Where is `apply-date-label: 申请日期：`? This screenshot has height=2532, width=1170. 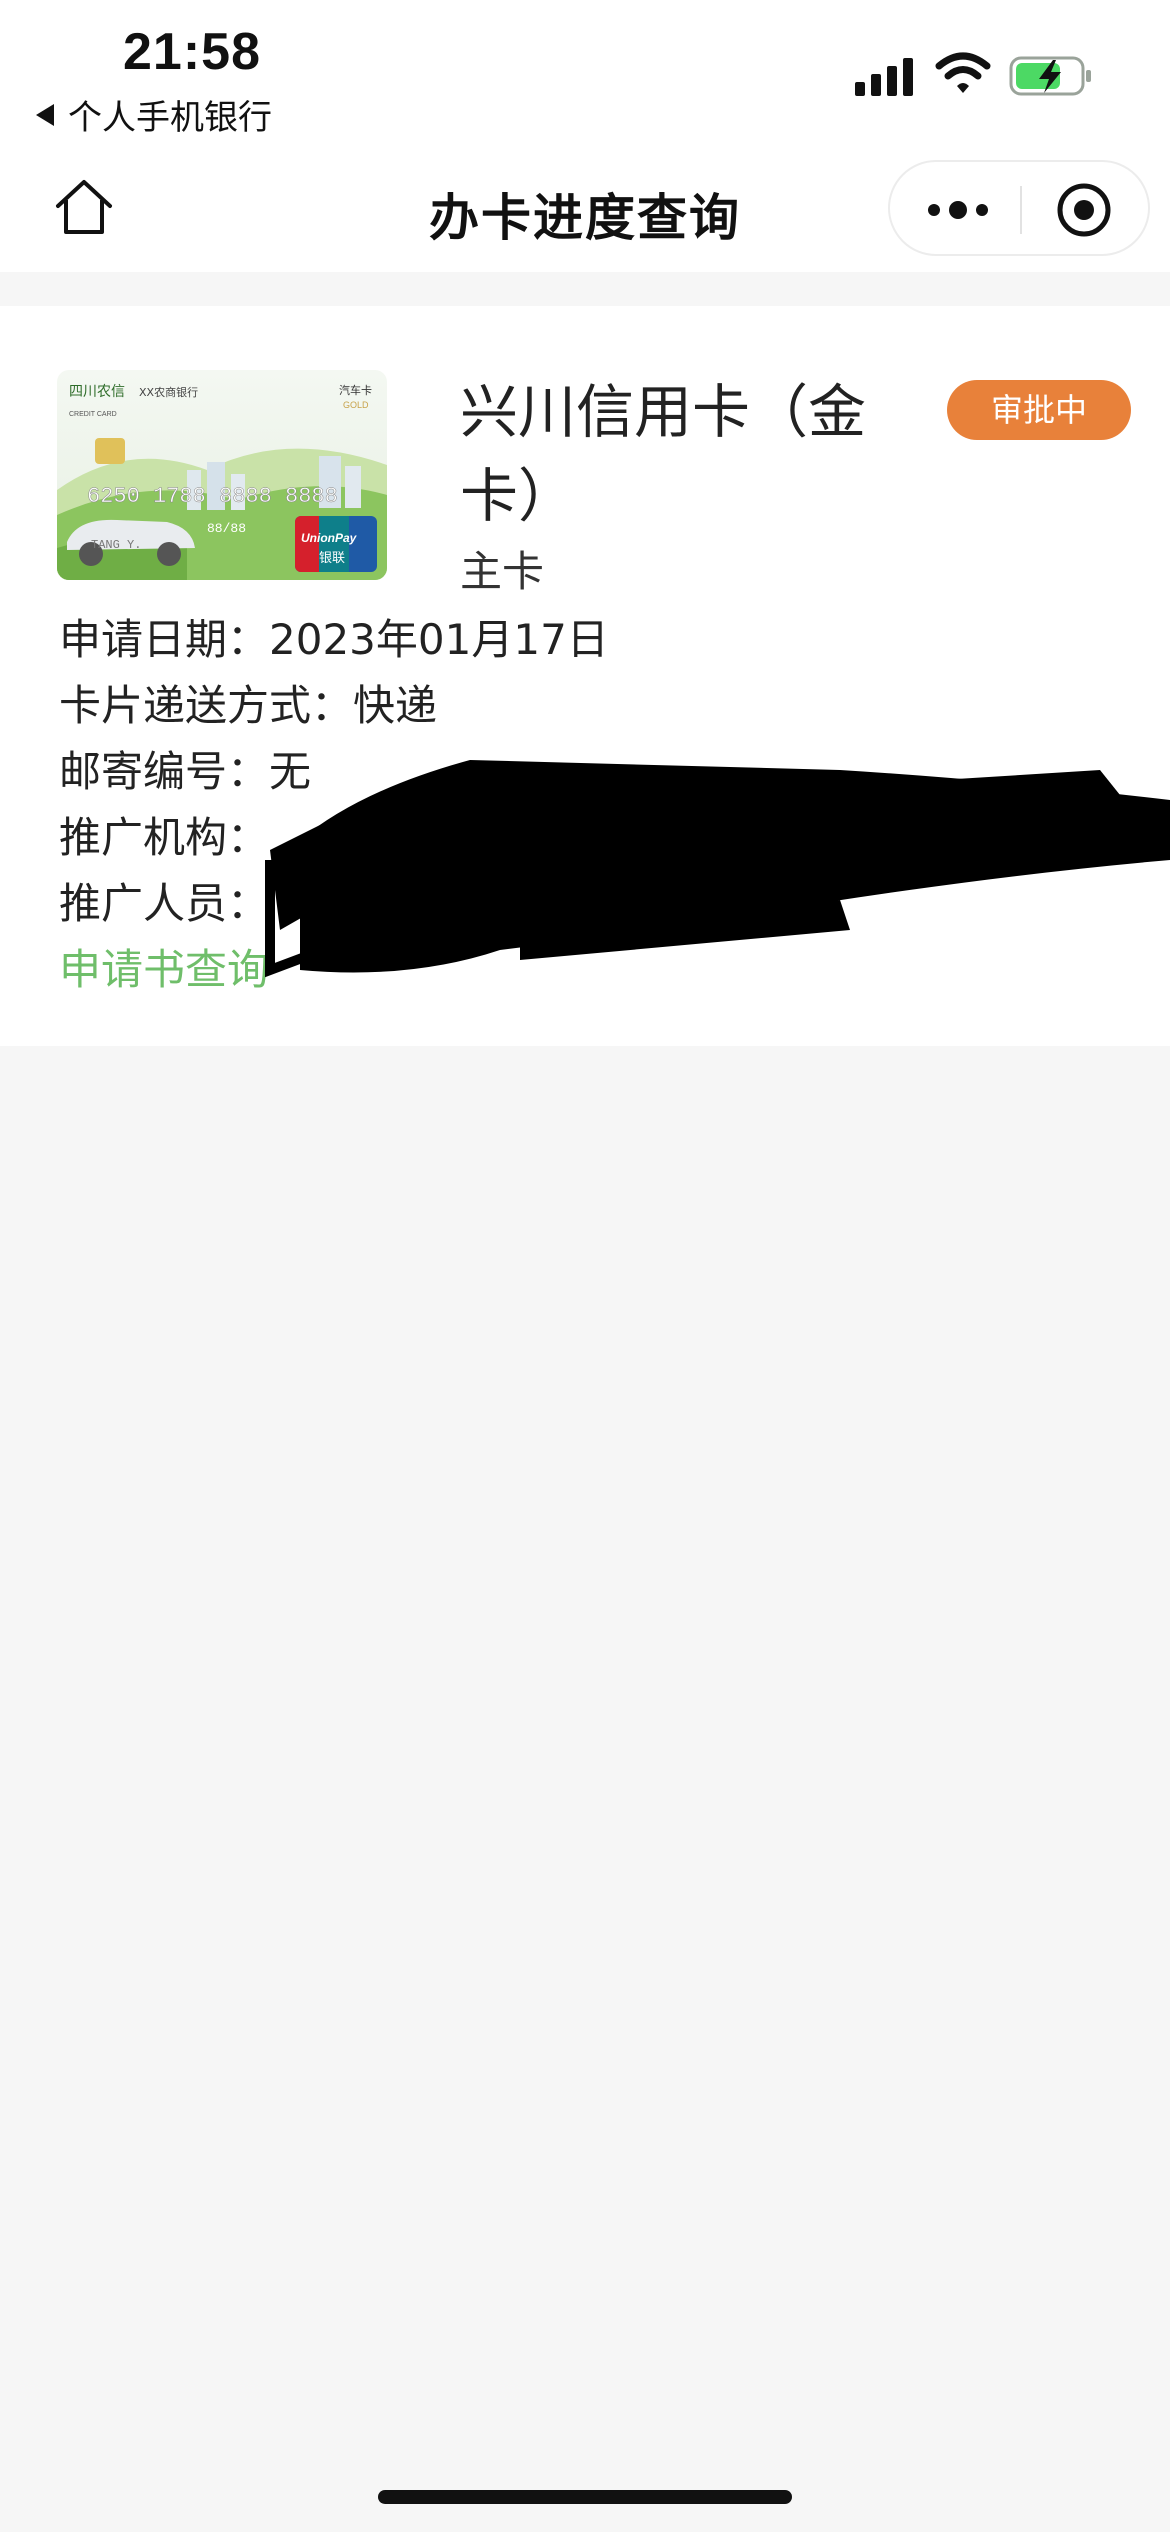
apply-date-label: 申请日期： is located at coordinates (164, 639).